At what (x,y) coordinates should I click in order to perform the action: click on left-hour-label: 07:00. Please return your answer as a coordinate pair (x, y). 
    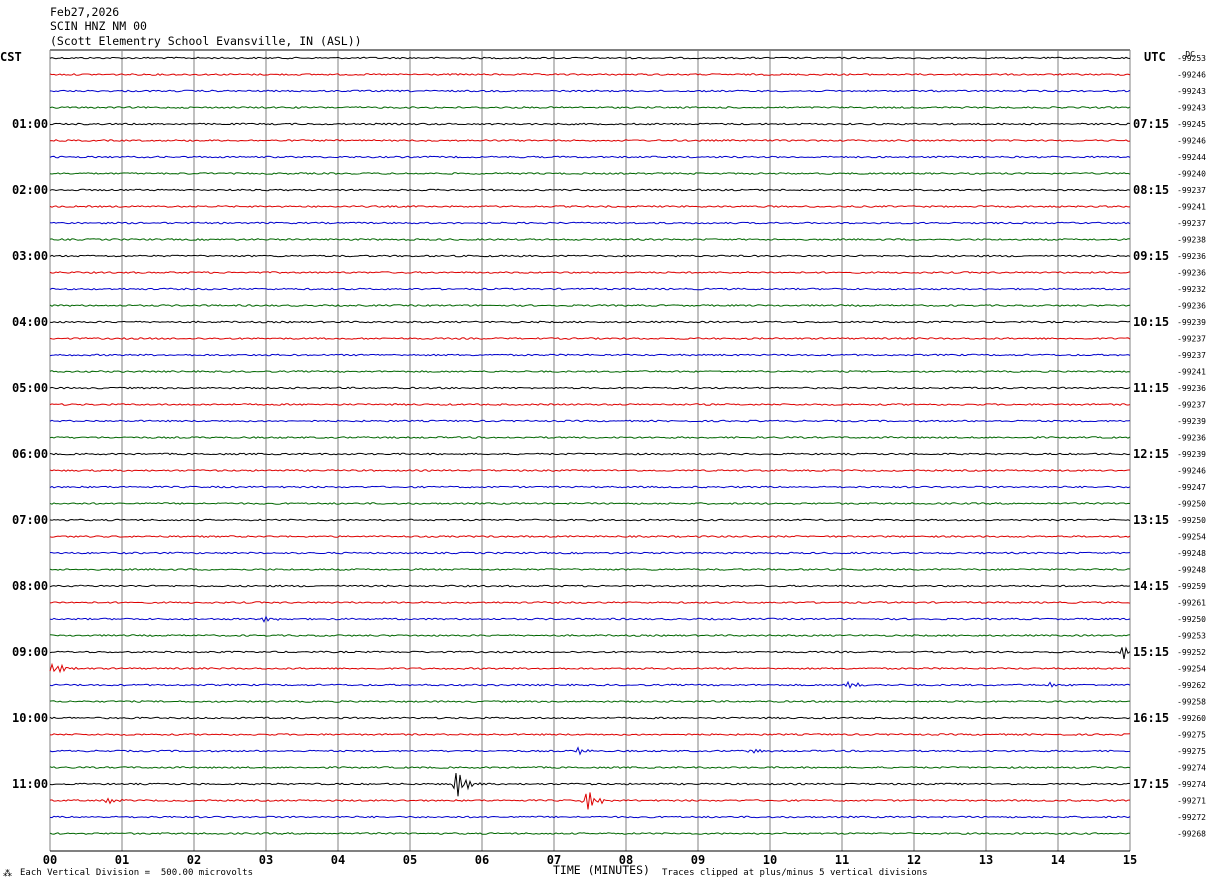
    Looking at the image, I should click on (30, 520).